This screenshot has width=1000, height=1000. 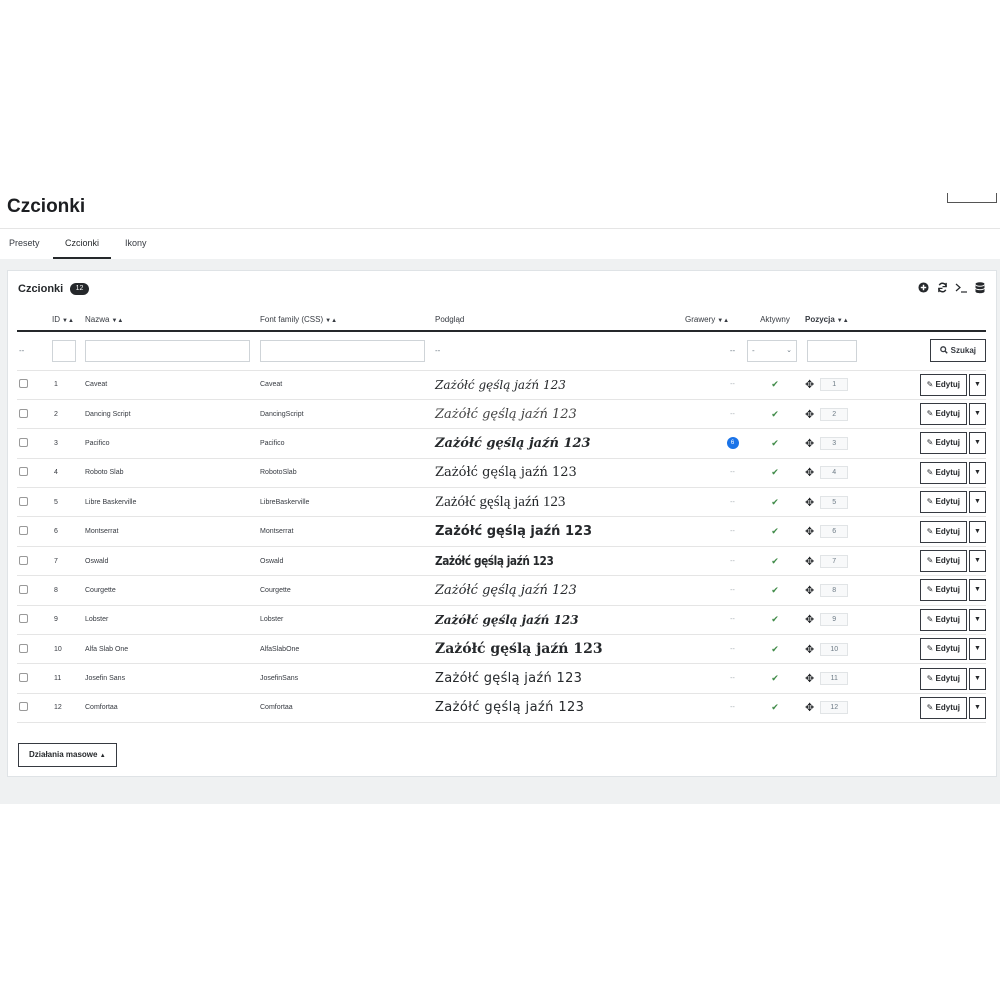 What do you see at coordinates (67, 755) in the screenshot?
I see `bulk-actions-button: Działania masowe ▲` at bounding box center [67, 755].